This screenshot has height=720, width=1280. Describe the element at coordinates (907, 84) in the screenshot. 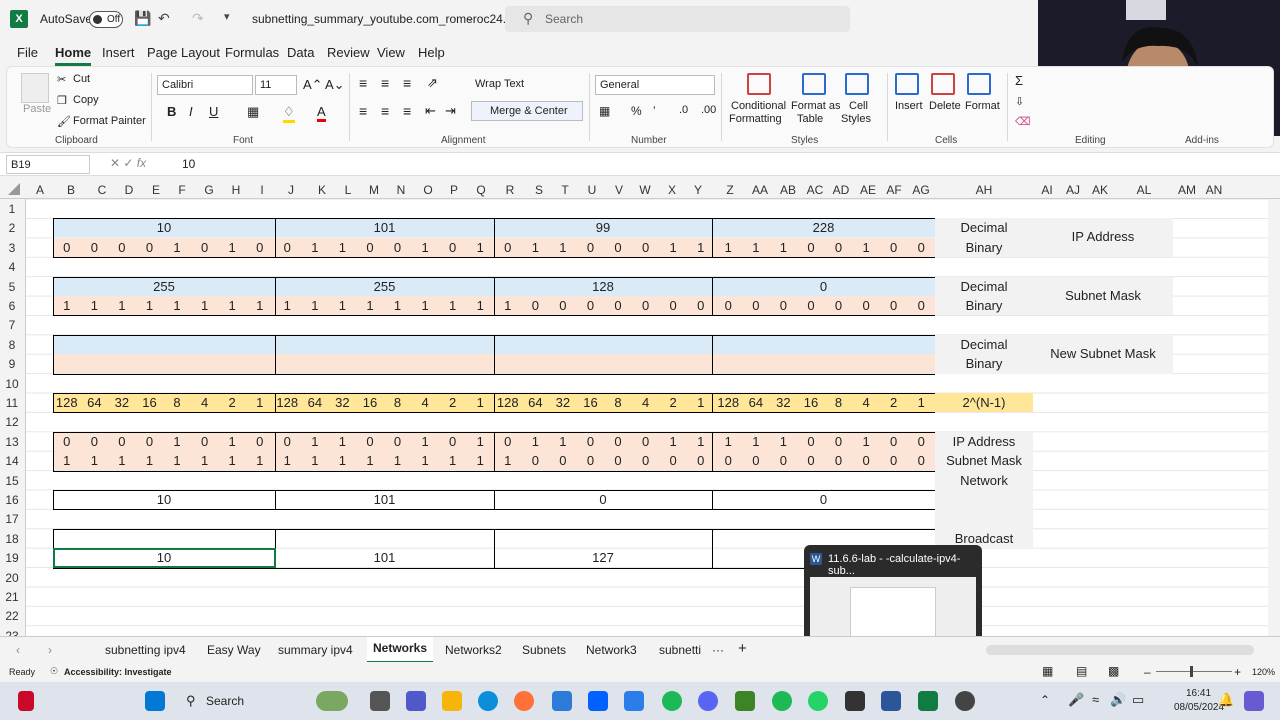

I see `insert-cells-icon` at that location.